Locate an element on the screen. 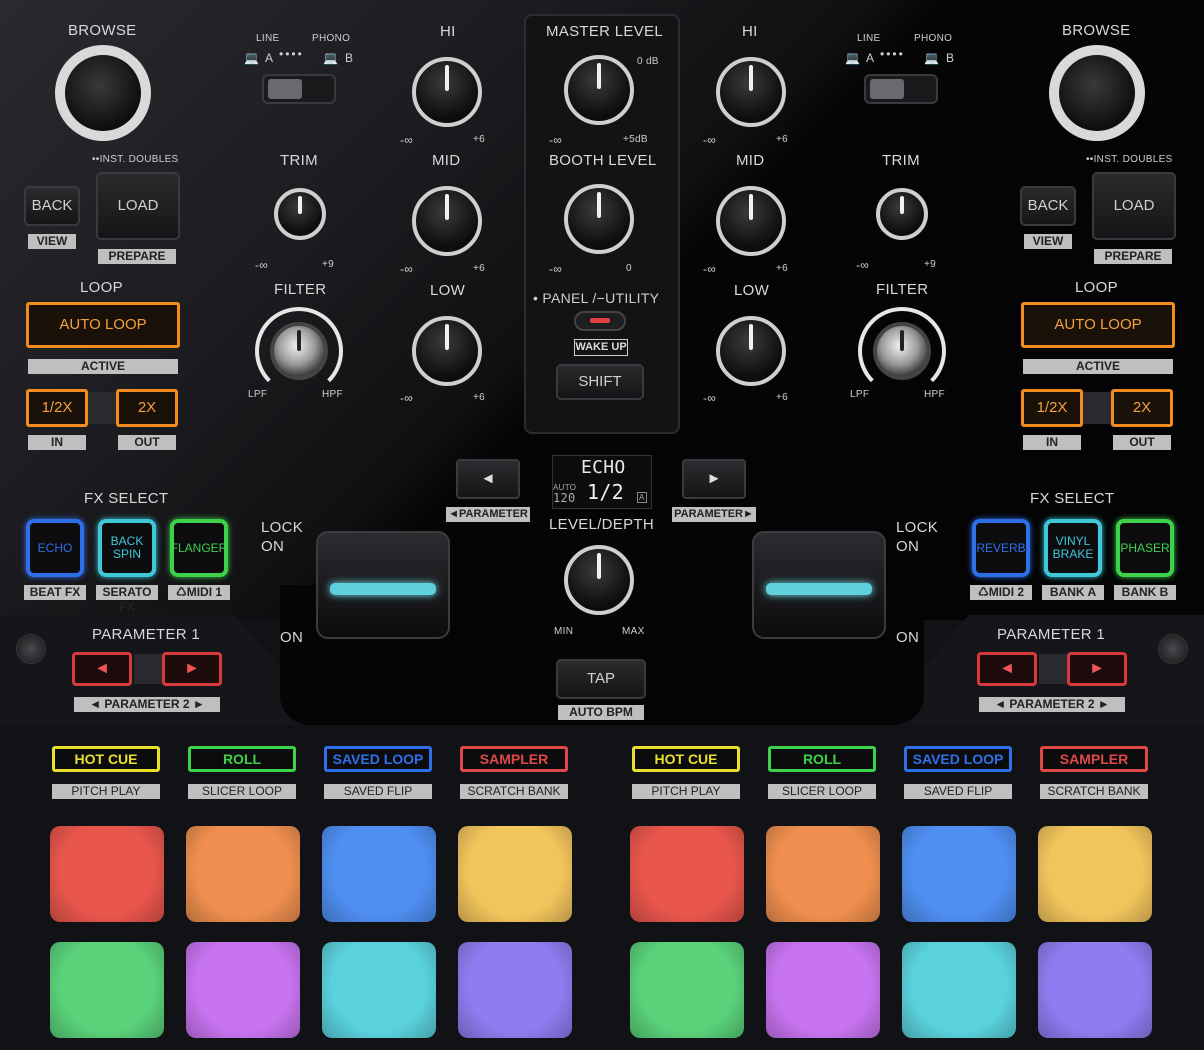 This screenshot has height=1050, width=1204. on-label-right: ON is located at coordinates (908, 637).